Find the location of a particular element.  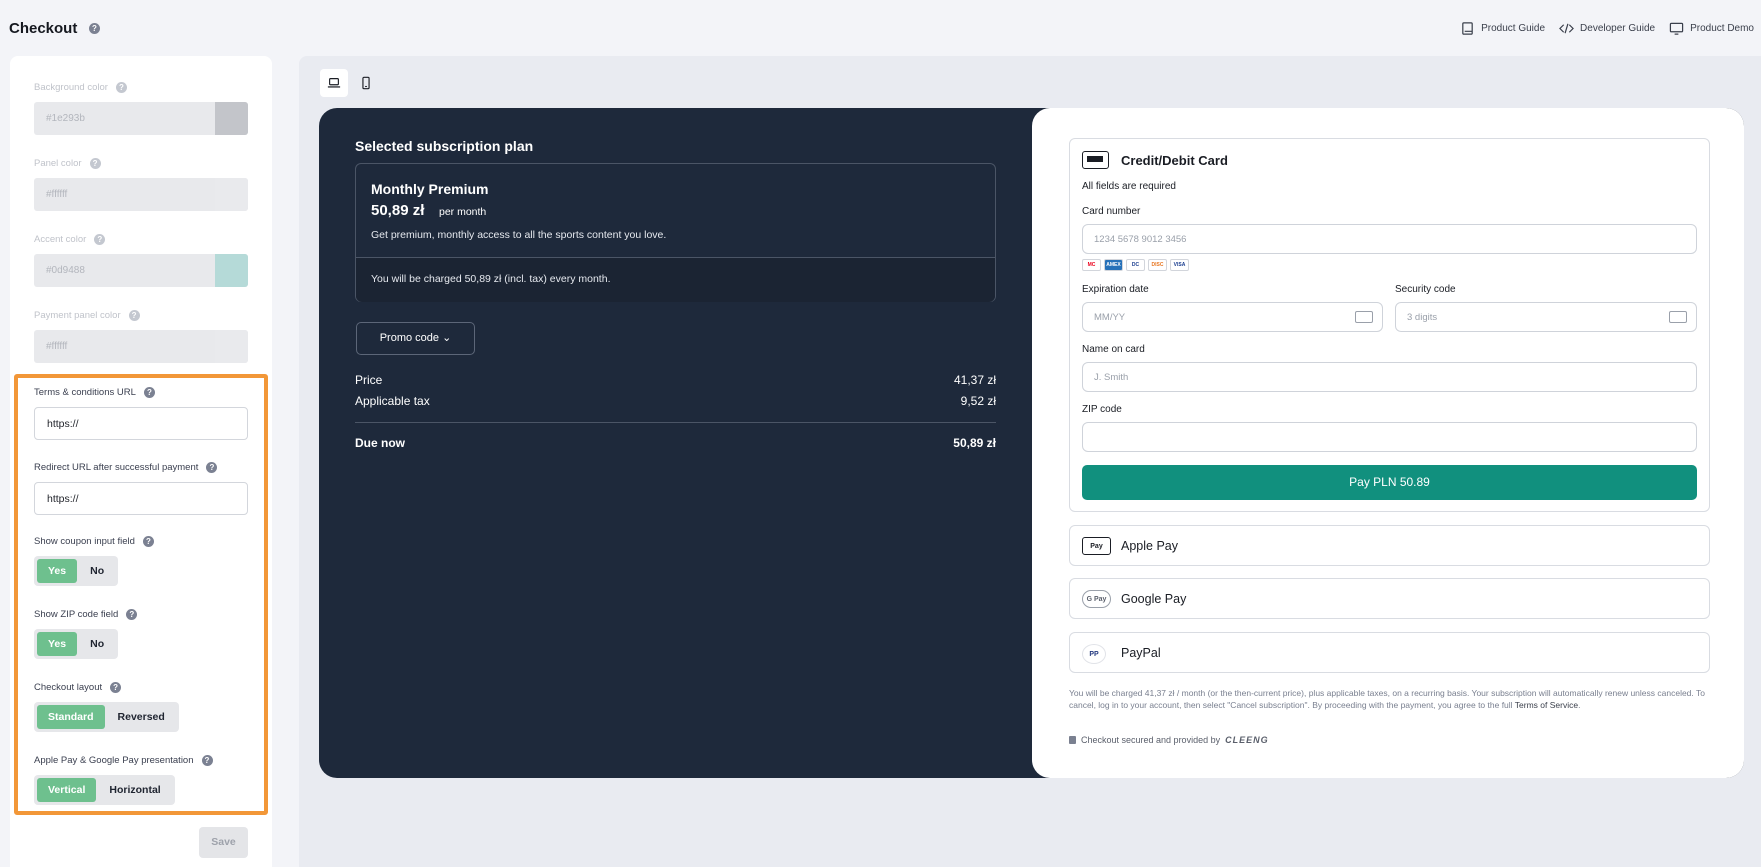

terms-url-input: https:// is located at coordinates (141, 423).